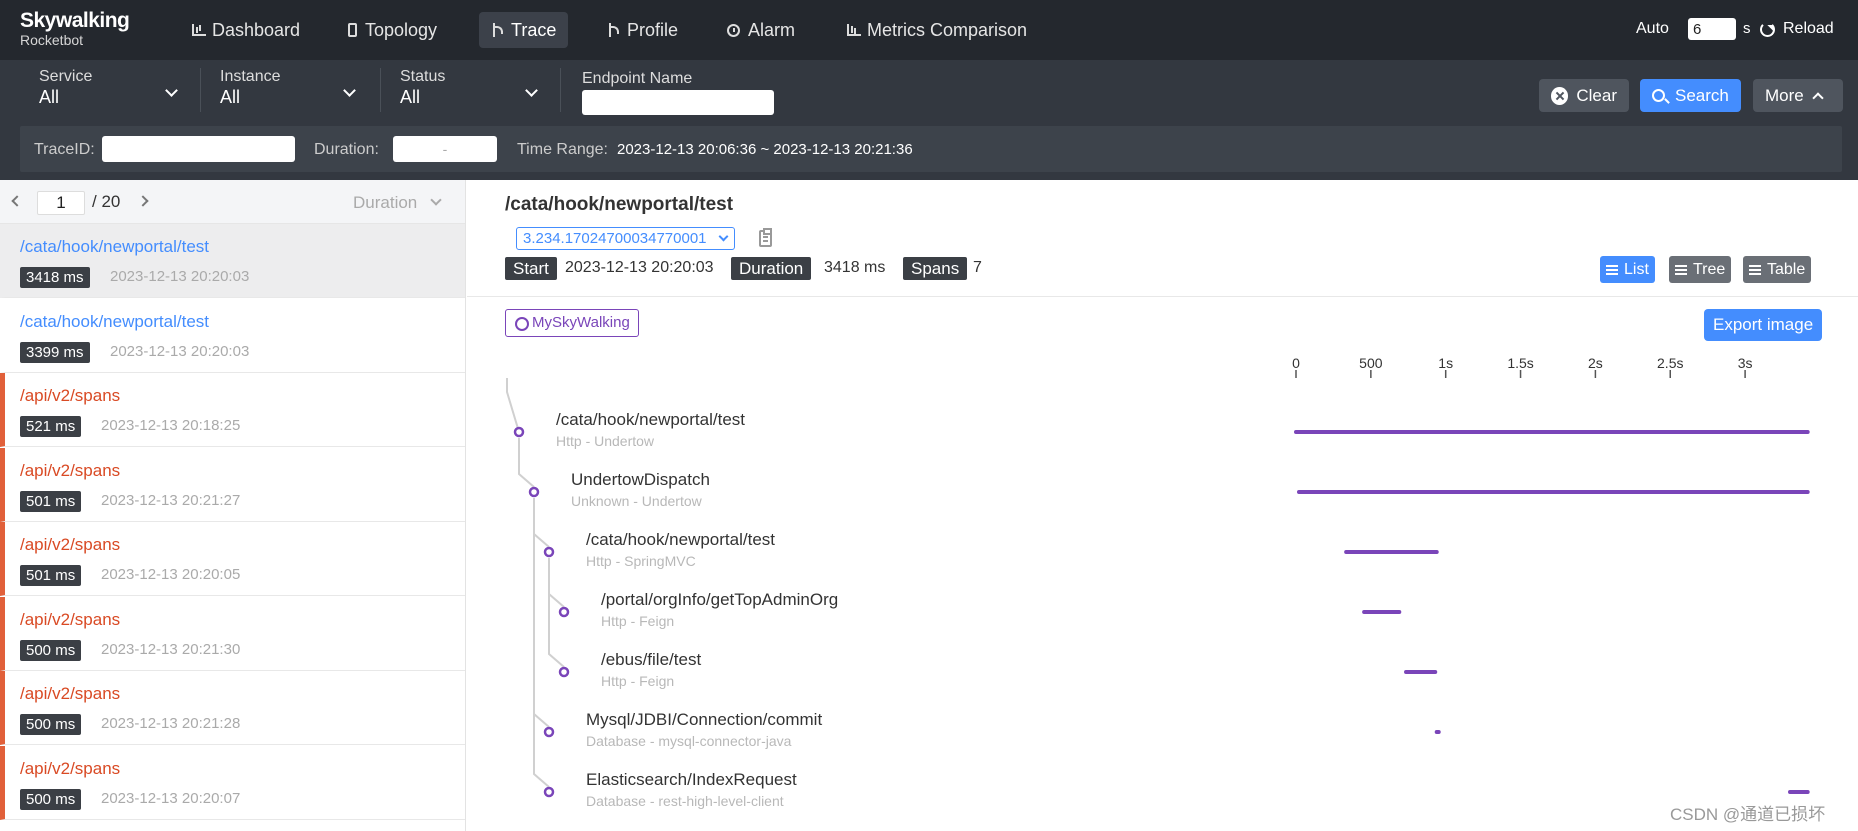  Describe the element at coordinates (637, 78) in the screenshot. I see `endpoint-name-label: Endpoint Name` at that location.